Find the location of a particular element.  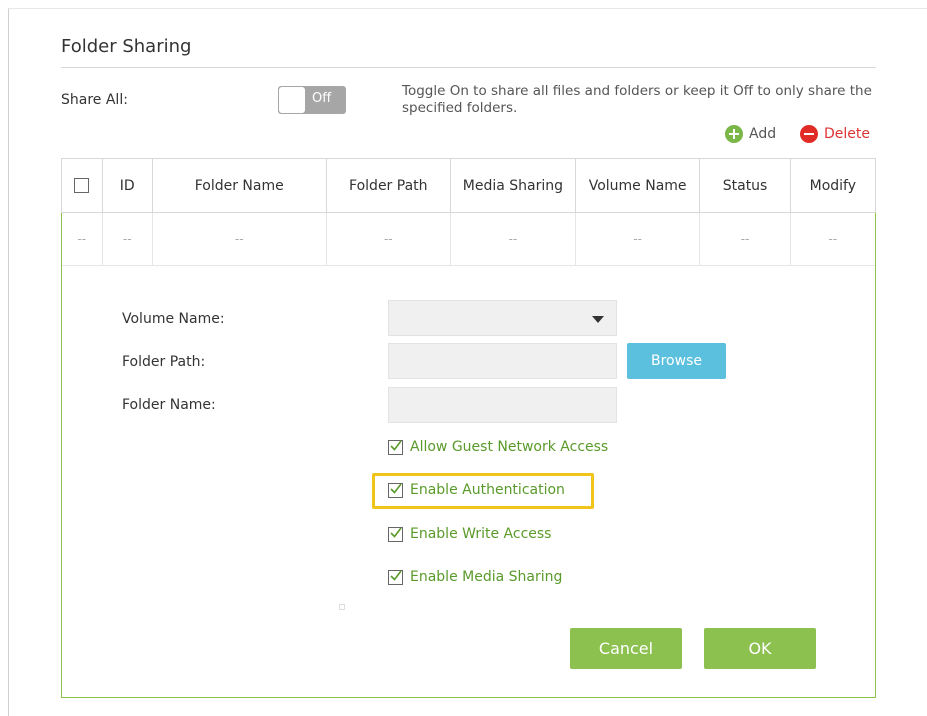

select-all-header is located at coordinates (82, 185).